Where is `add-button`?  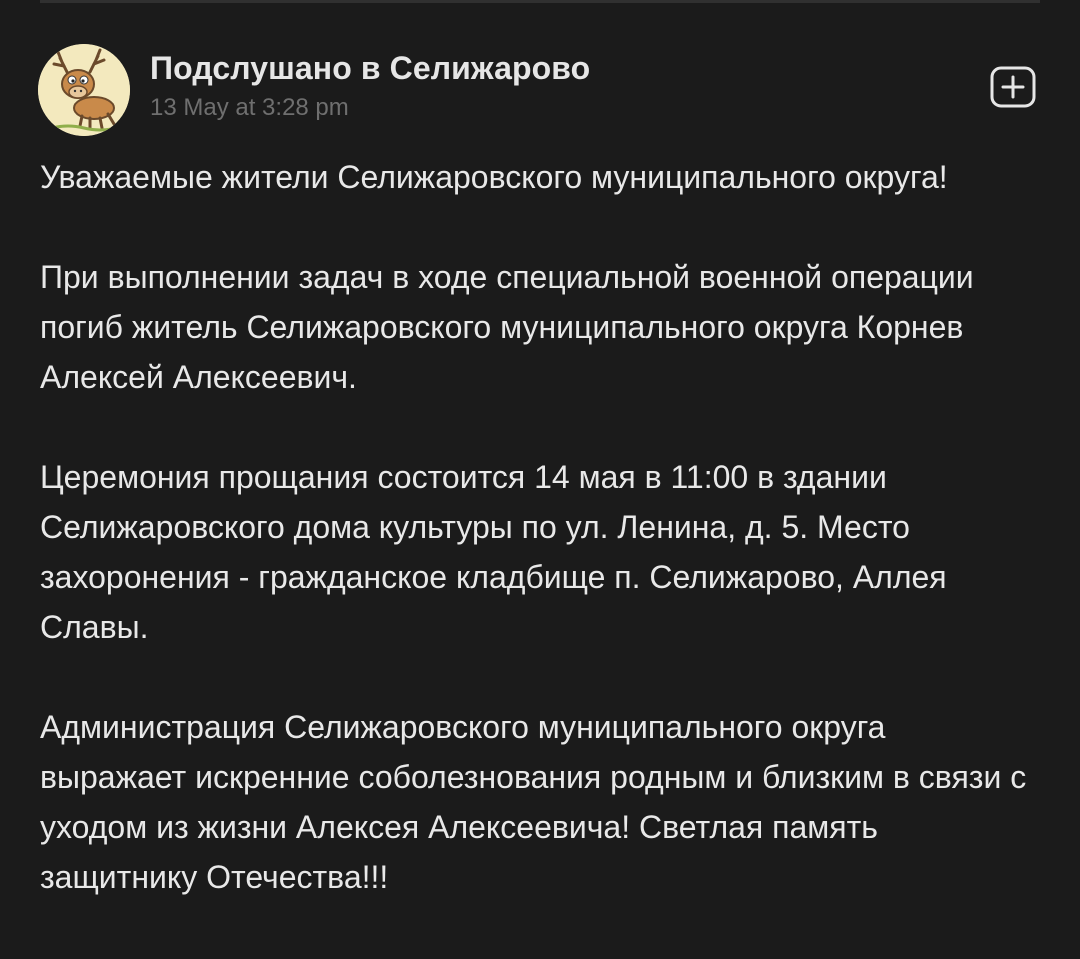
add-button is located at coordinates (1013, 87).